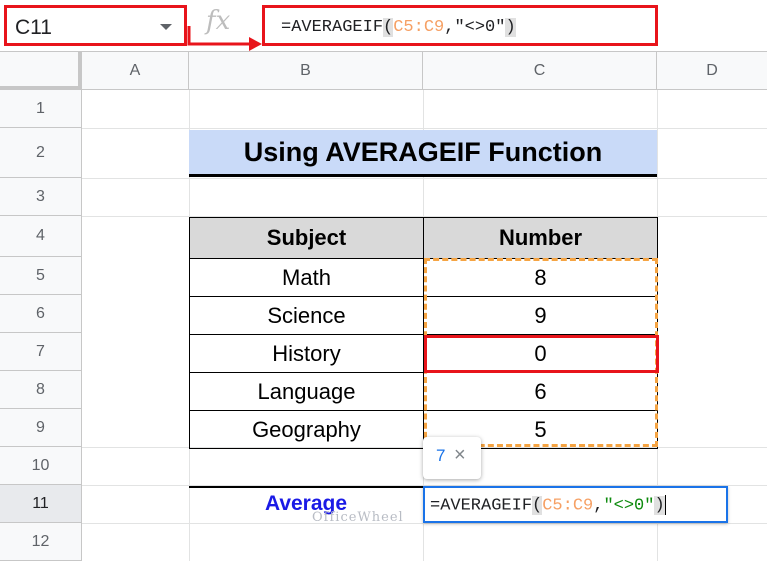  I want to click on table-row: Math 8, so click(423, 277).